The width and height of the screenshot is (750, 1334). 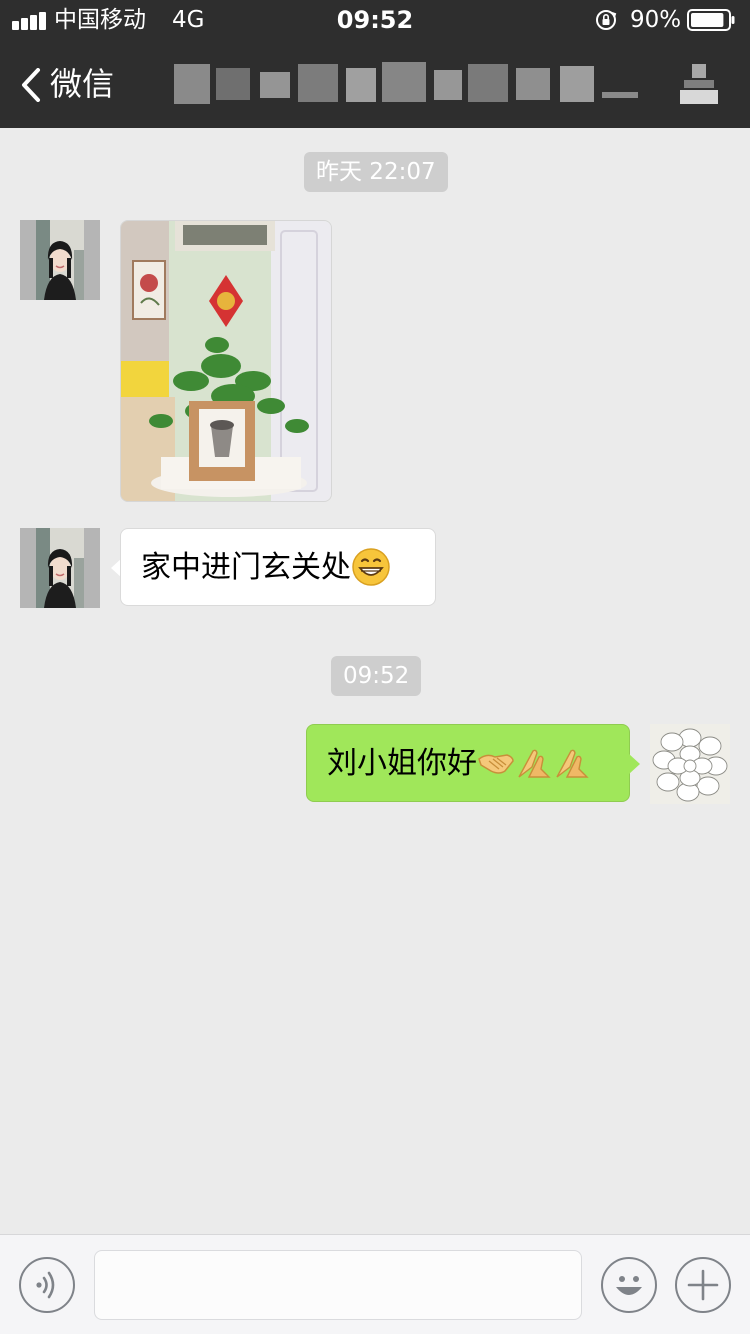 I want to click on grinning-face-icon, so click(x=371, y=566).